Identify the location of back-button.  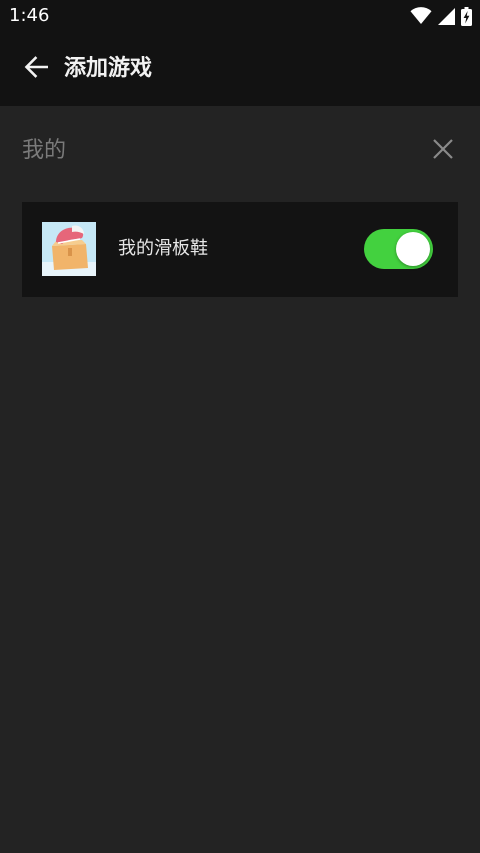
(36, 69).